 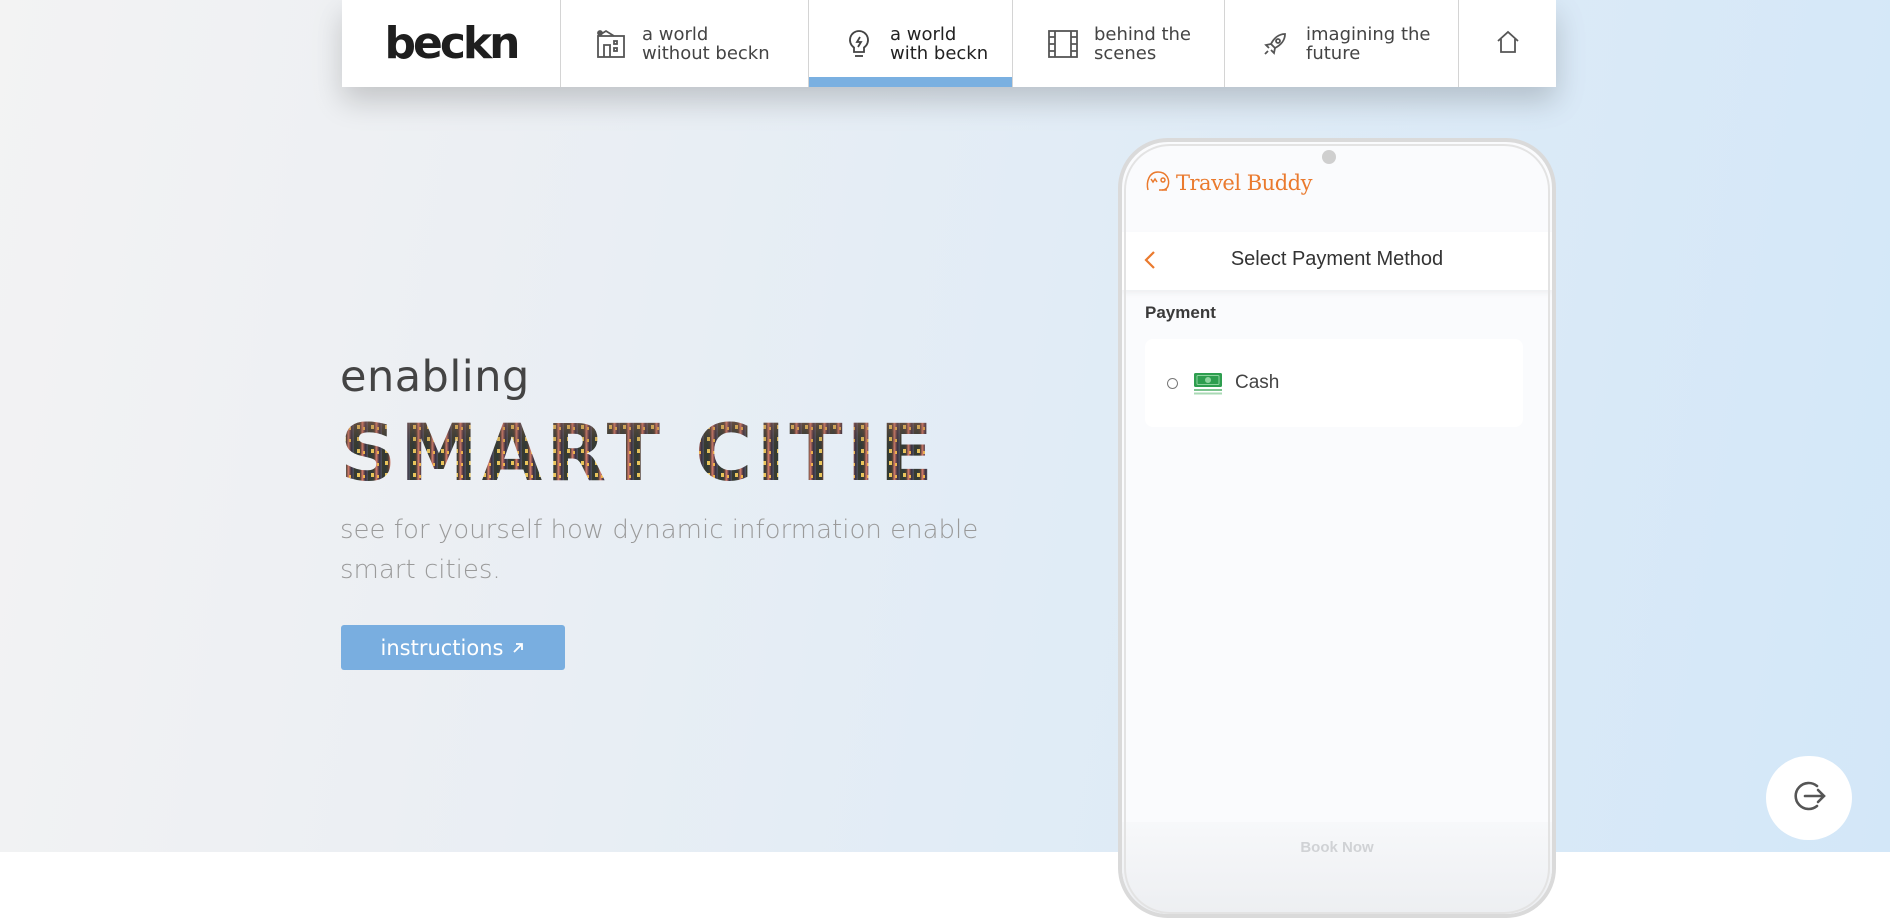 I want to click on instructions-label: instructions, so click(x=442, y=647).